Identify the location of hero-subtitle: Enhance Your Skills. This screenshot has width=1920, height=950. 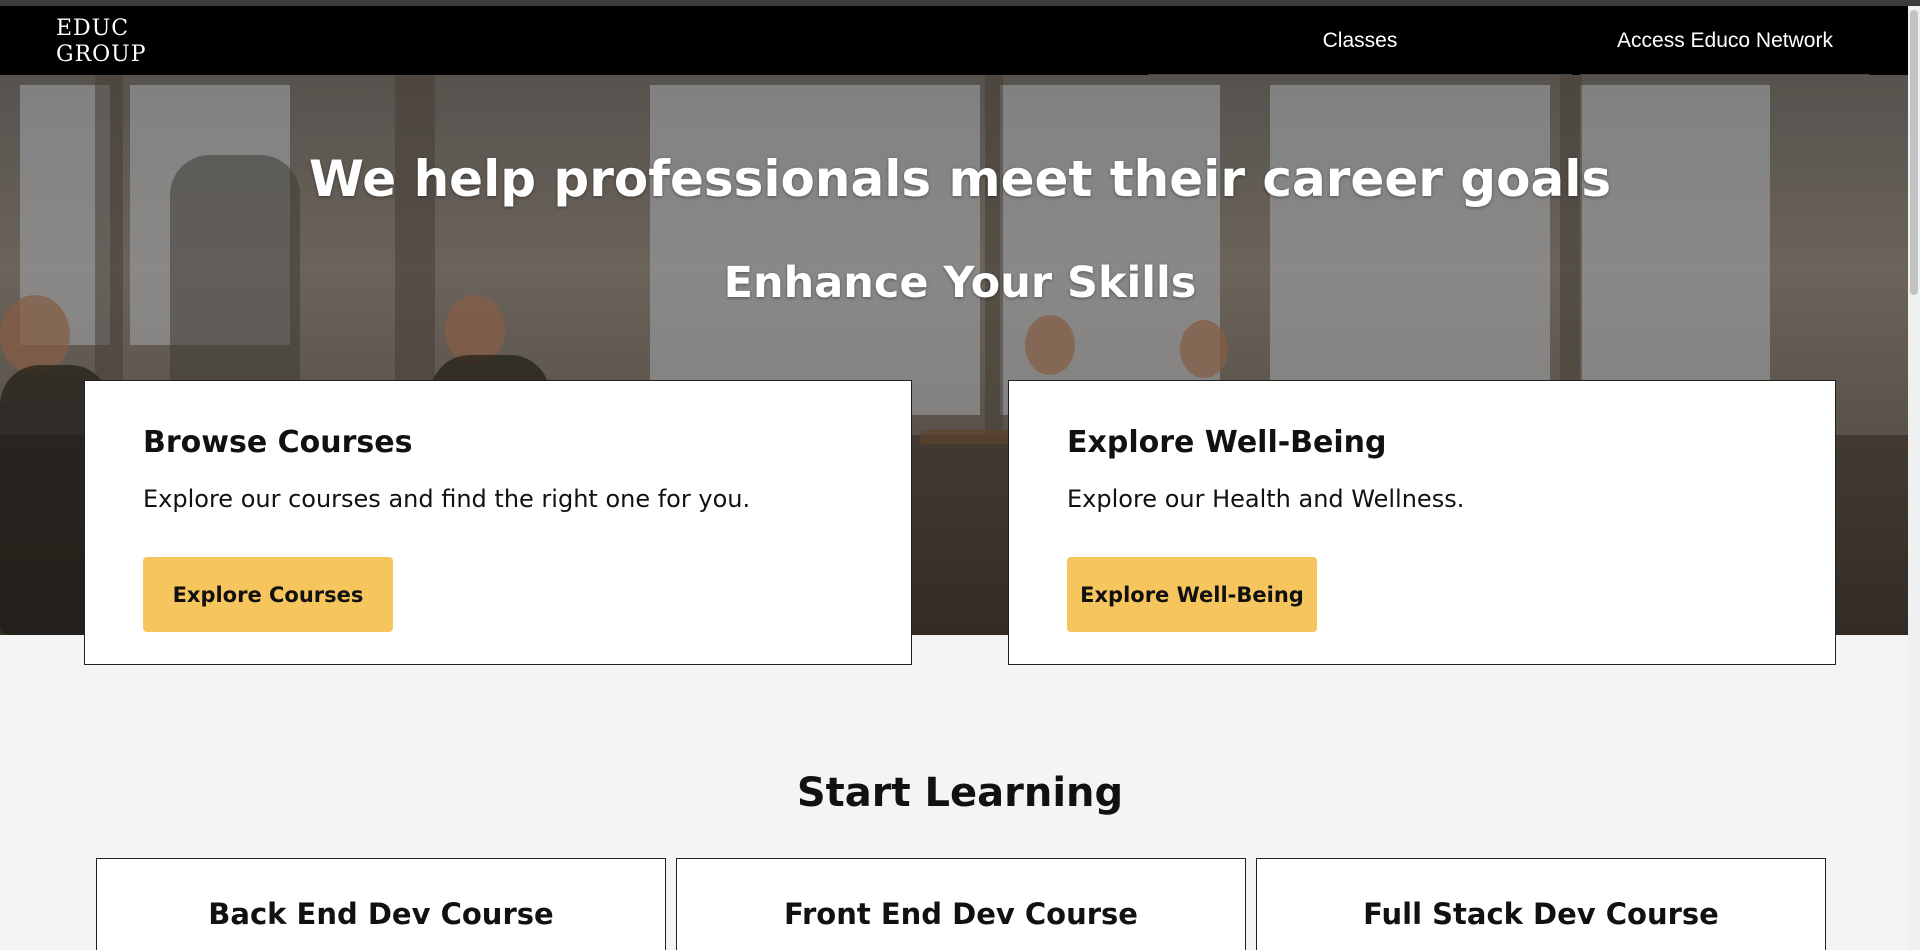
(960, 283).